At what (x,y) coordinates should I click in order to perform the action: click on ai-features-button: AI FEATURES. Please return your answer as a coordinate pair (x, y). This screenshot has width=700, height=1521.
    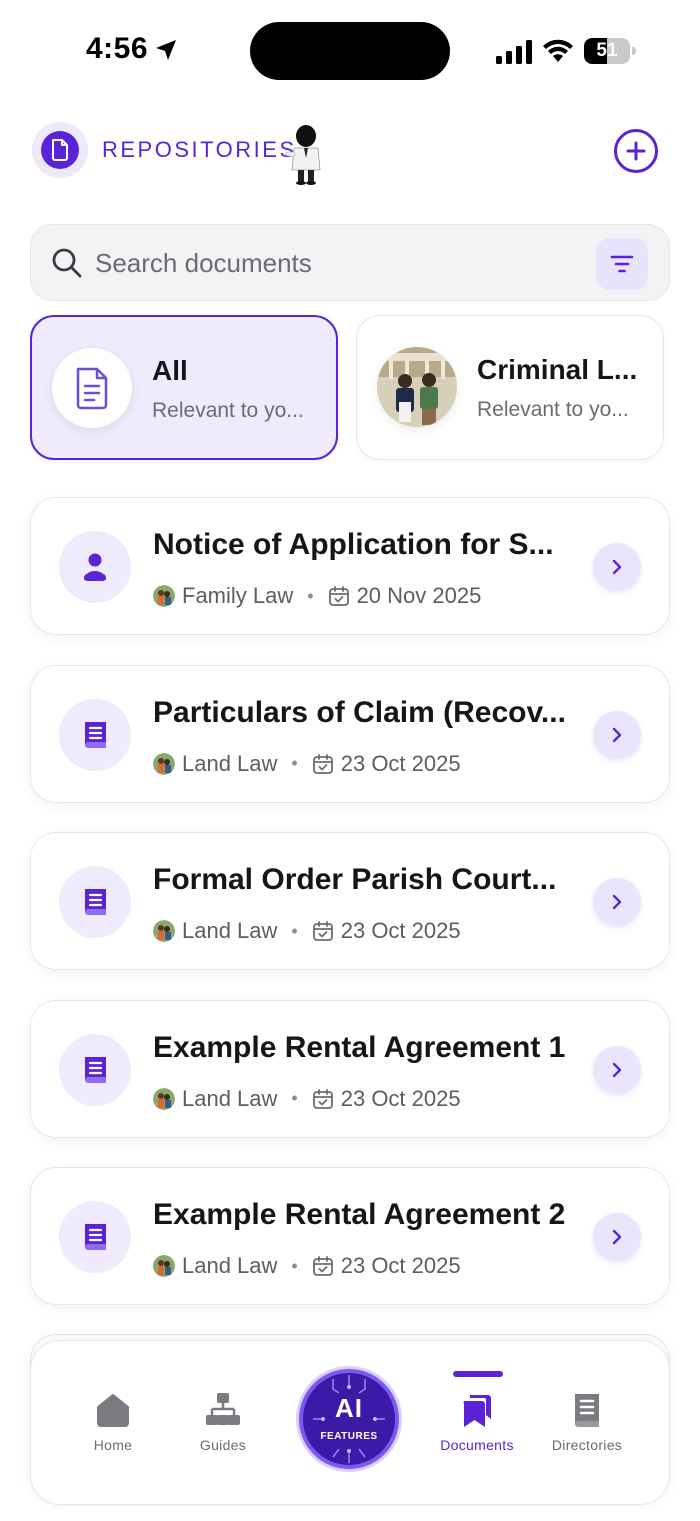
    Looking at the image, I should click on (349, 1419).